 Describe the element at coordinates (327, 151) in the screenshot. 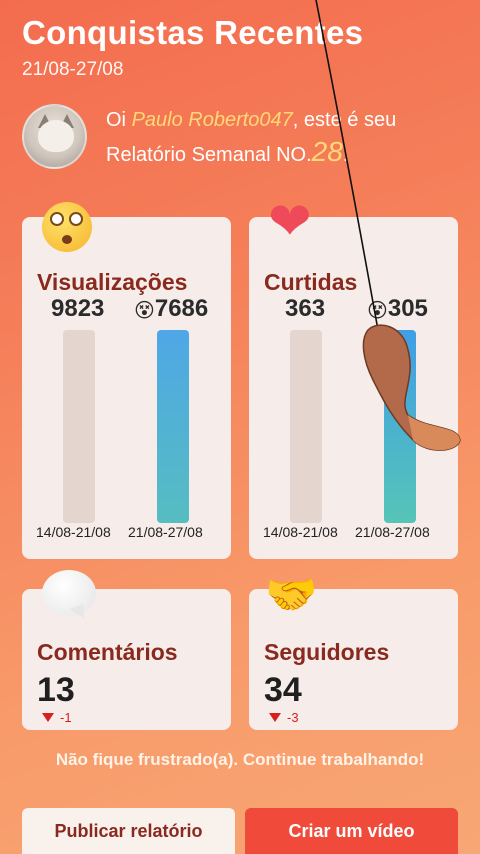

I see `report-number: 28` at that location.